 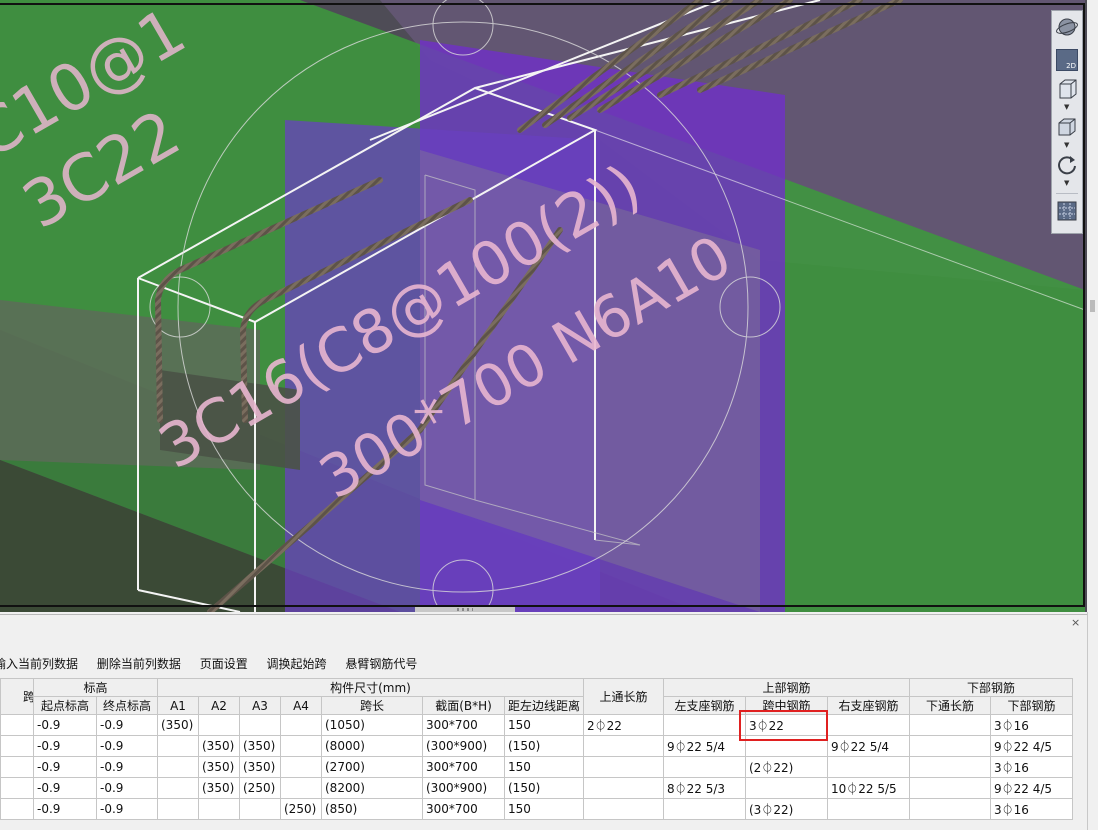 I want to click on col-a2: A2, so click(x=219, y=705).